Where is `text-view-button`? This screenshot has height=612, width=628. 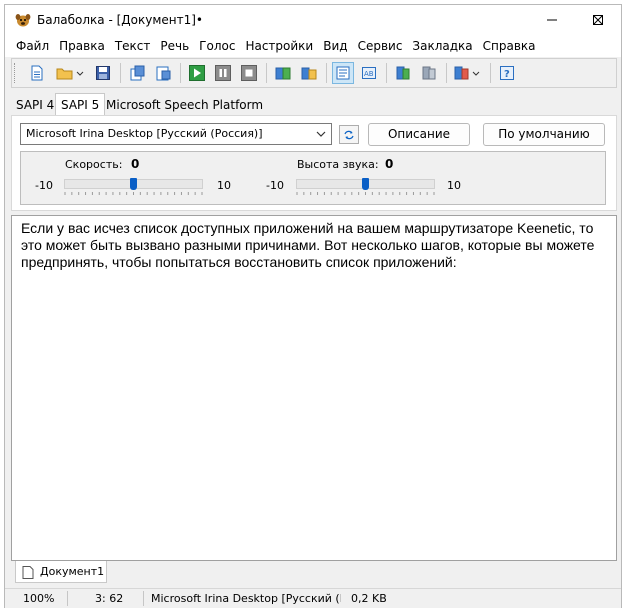
text-view-button is located at coordinates (343, 73).